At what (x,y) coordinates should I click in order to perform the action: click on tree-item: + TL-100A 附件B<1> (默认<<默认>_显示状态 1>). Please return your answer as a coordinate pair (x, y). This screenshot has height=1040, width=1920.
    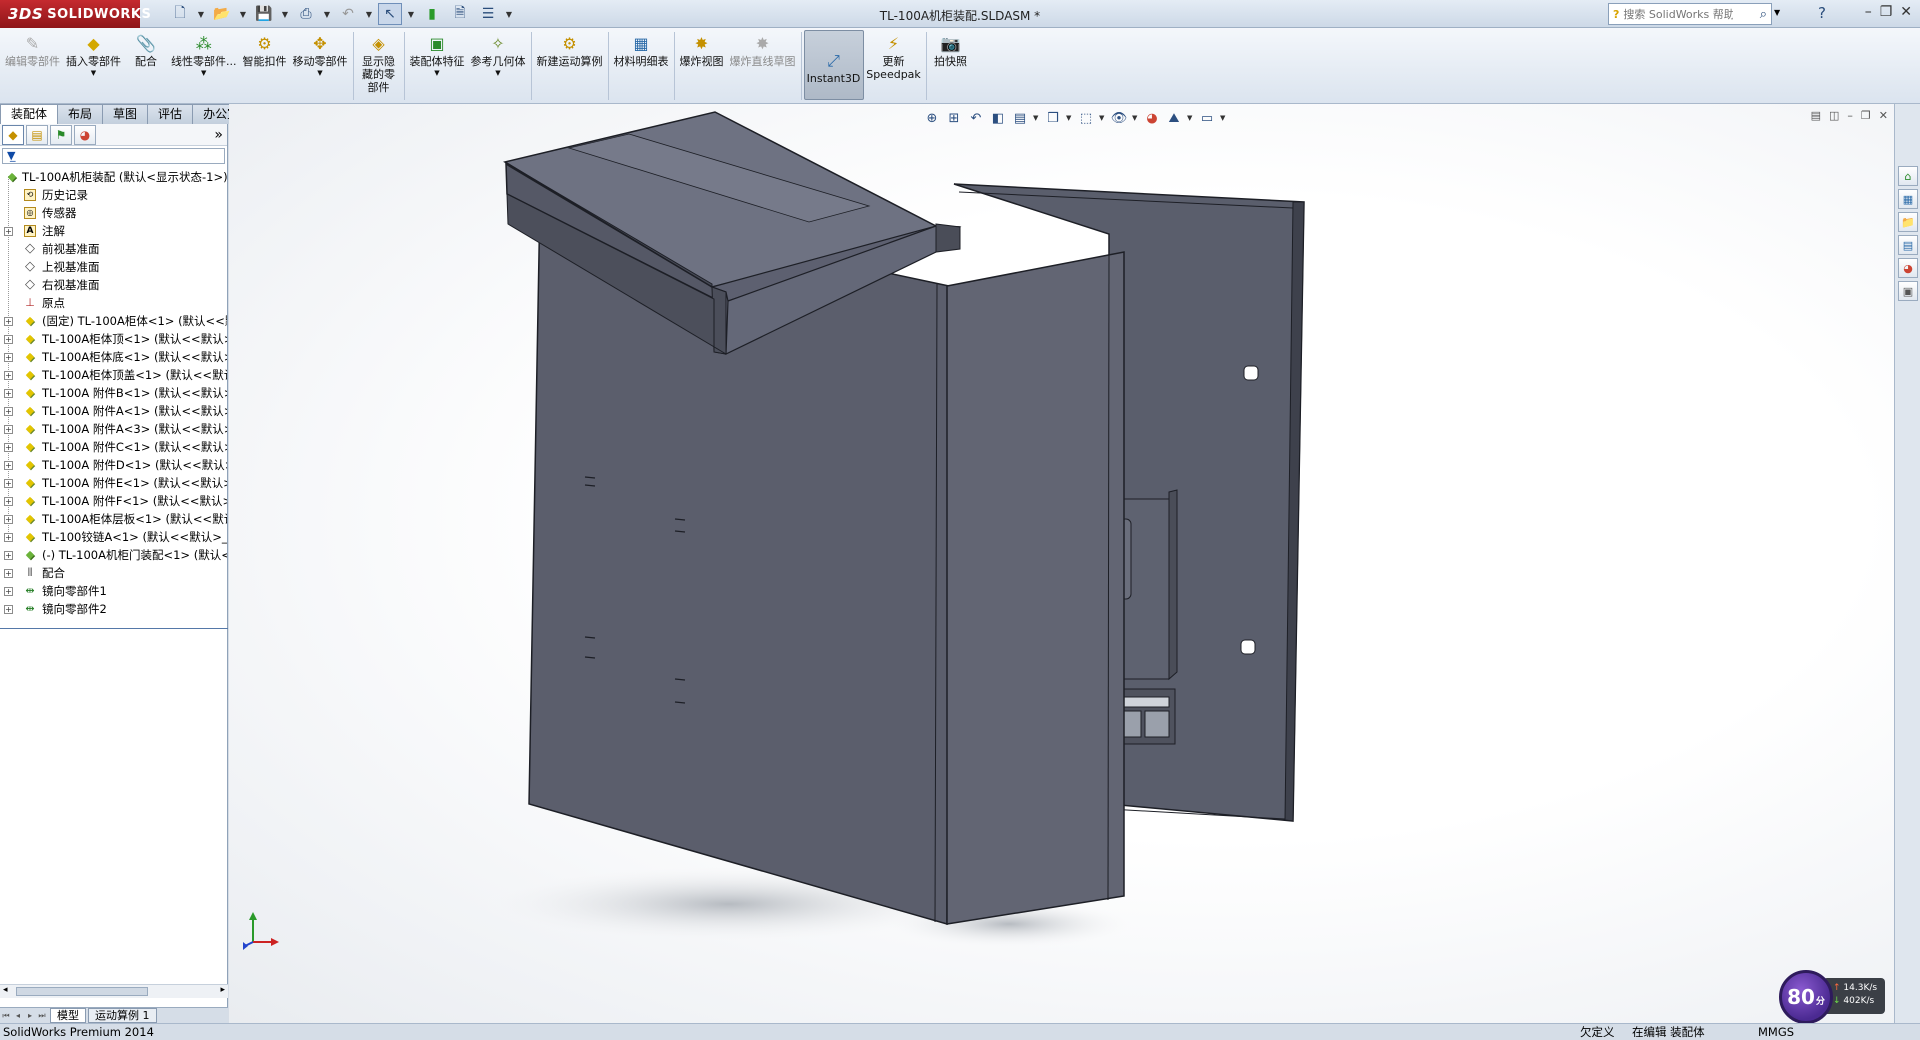
    Looking at the image, I should click on (113, 393).